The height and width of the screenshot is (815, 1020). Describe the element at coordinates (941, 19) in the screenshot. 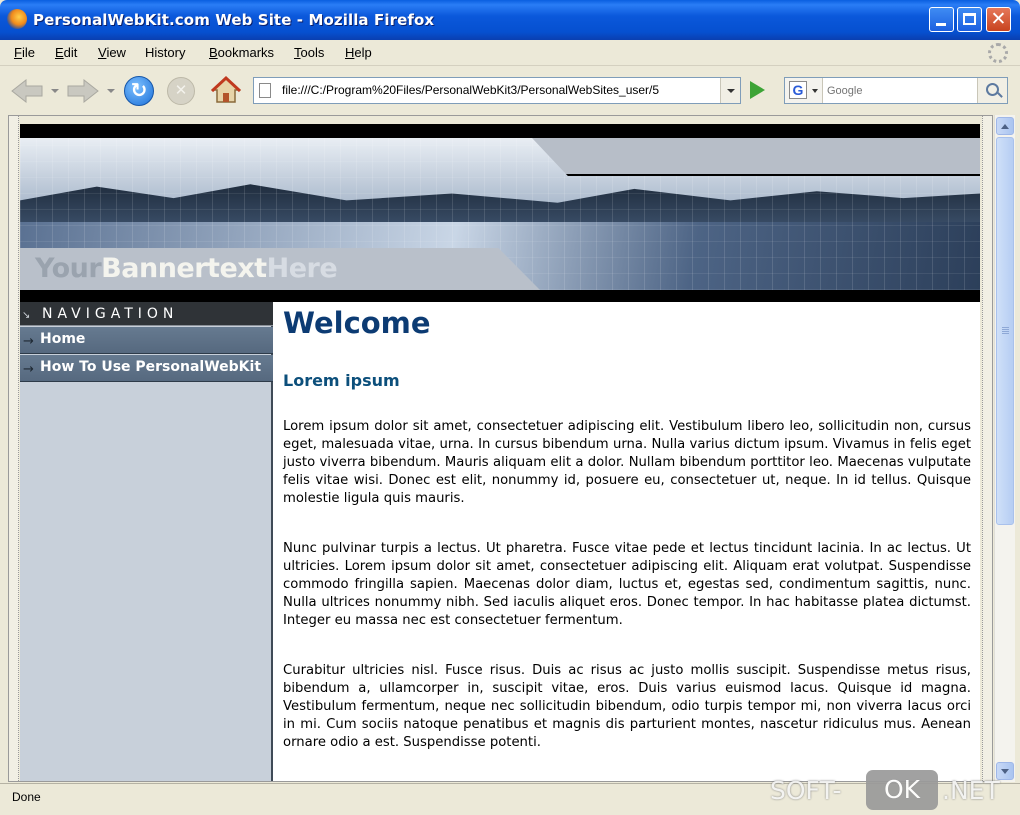

I see `minimize-button` at that location.